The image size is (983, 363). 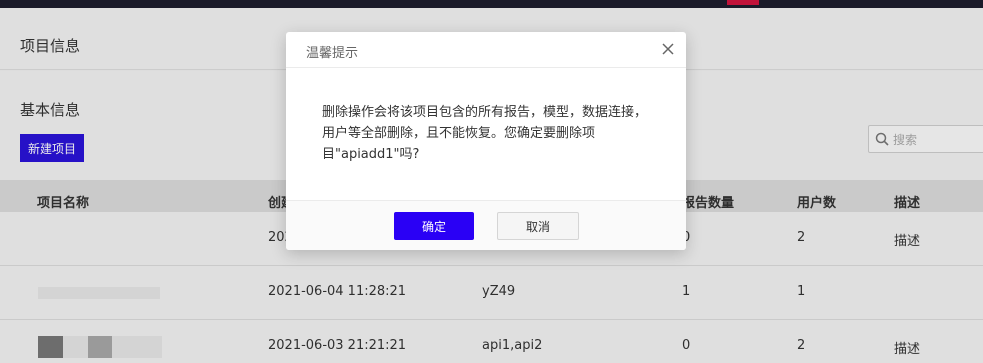 What do you see at coordinates (538, 226) in the screenshot?
I see `cancel-button: 取消` at bounding box center [538, 226].